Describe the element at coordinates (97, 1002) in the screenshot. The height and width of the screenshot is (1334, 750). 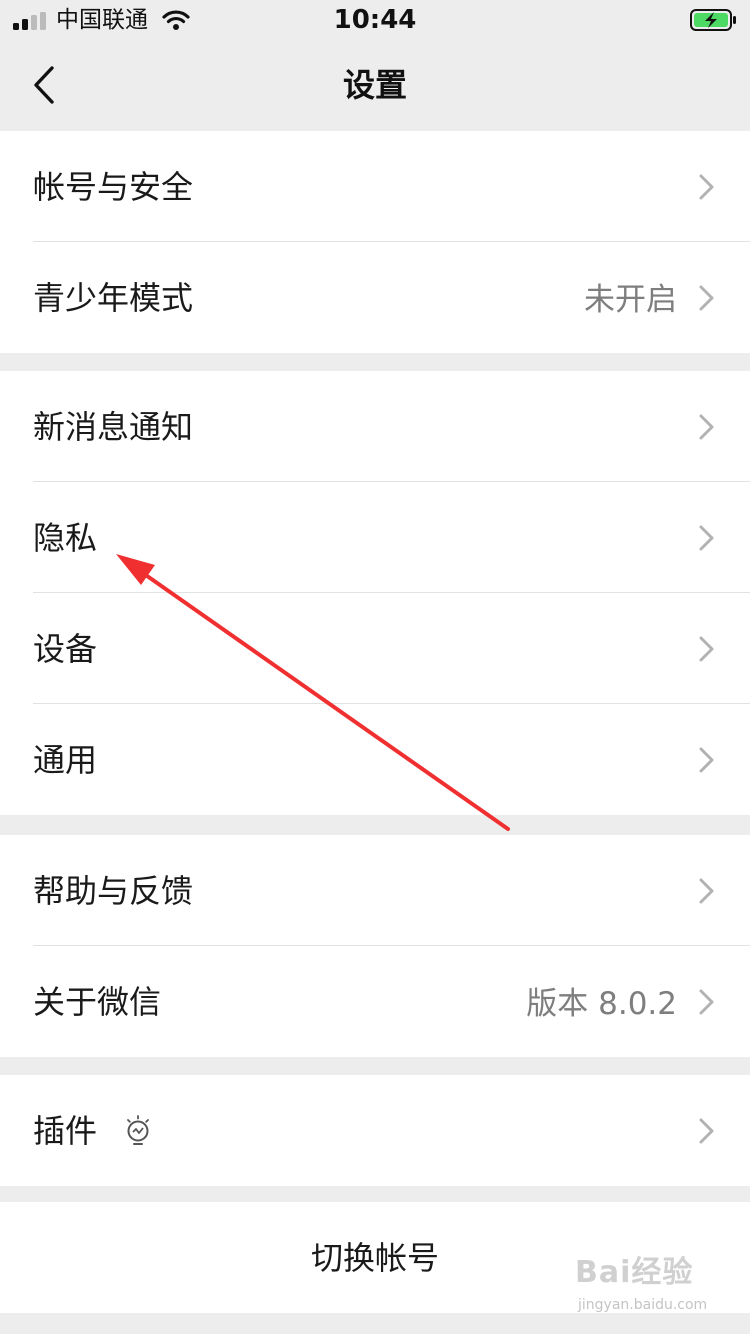
I see `settings-item-label: 关于微信` at that location.